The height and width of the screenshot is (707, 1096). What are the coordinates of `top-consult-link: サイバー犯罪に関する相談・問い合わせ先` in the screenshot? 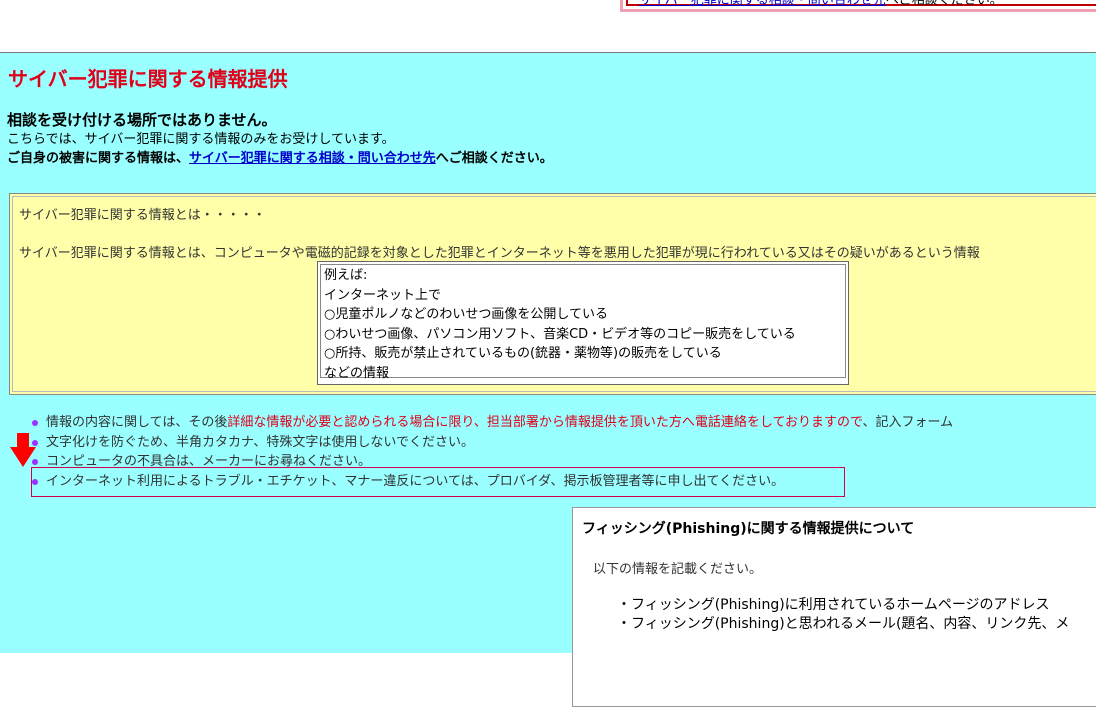 It's located at (762, 4).